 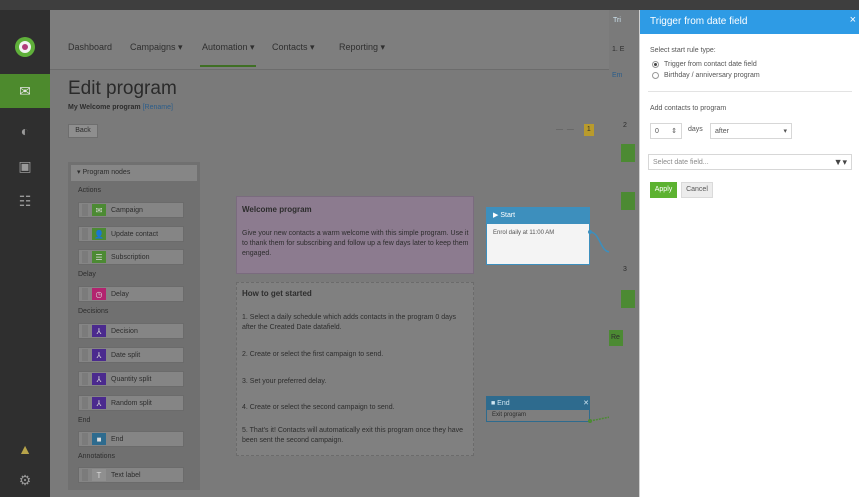 What do you see at coordinates (25, 480) in the screenshot?
I see `user-settings-icon: ⚙` at bounding box center [25, 480].